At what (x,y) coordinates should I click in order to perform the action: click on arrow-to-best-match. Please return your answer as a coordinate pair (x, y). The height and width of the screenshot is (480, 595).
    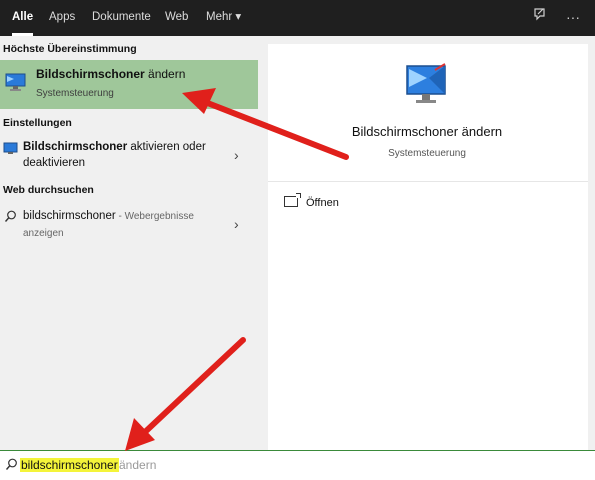
    Looking at the image, I should click on (265, 124).